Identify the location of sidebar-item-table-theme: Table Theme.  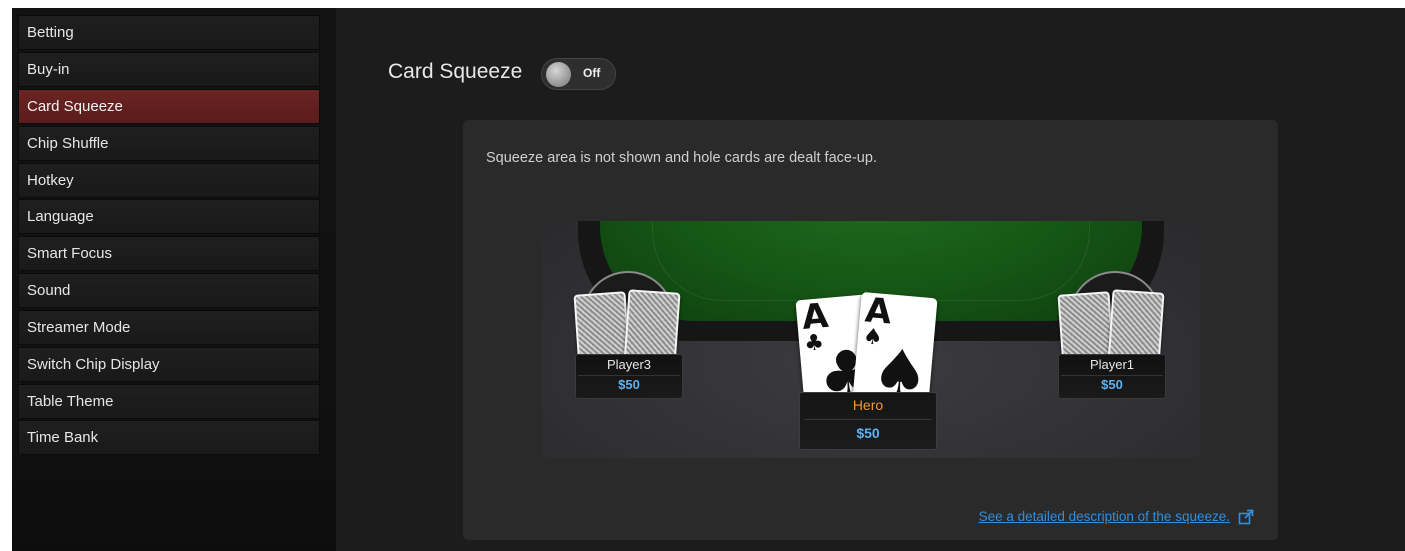
(169, 401).